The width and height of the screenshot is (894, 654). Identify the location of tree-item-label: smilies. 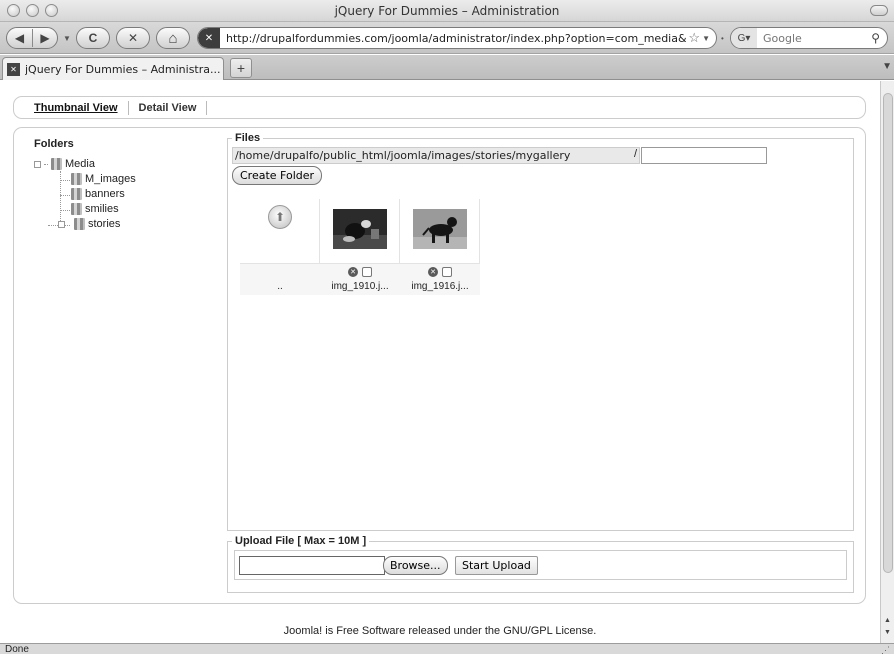
(102, 209).